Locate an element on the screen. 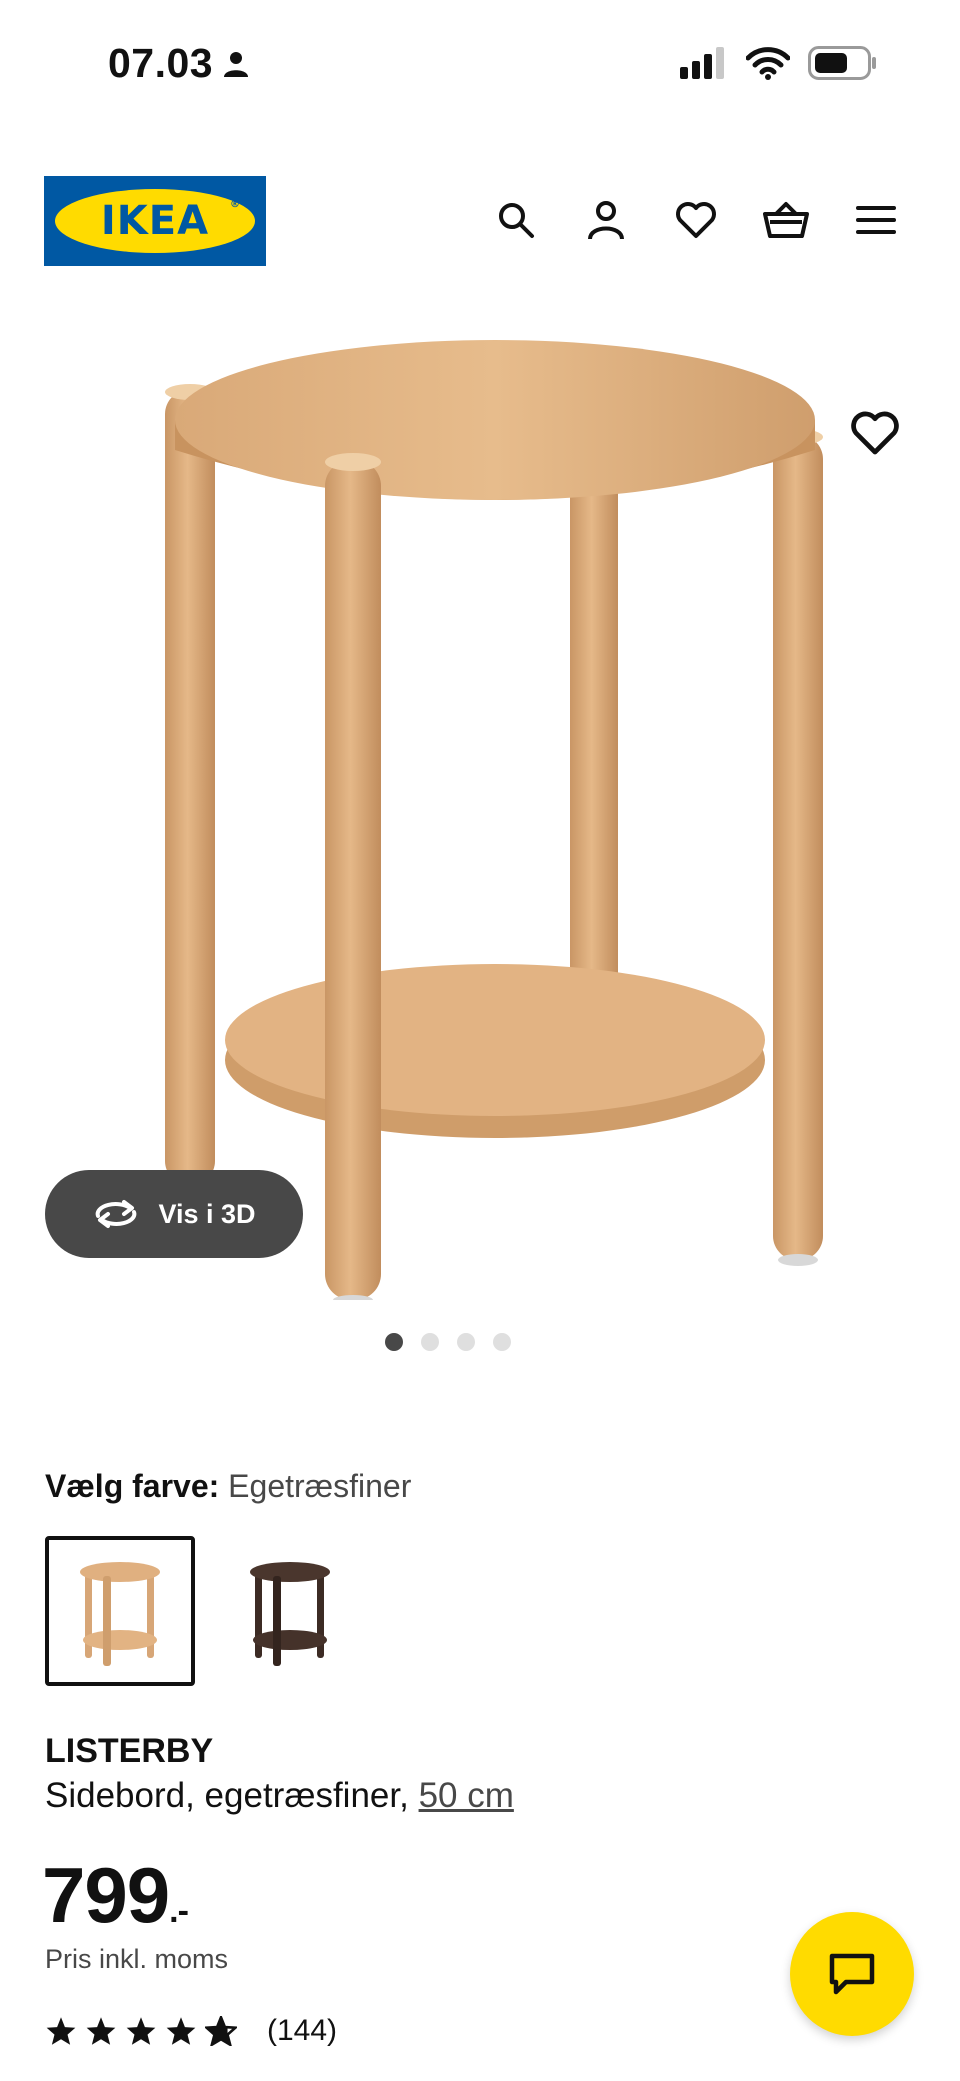 Image resolution: width=960 pixels, height=2081 pixels. oak-table-thumbnail is located at coordinates (120, 1614).